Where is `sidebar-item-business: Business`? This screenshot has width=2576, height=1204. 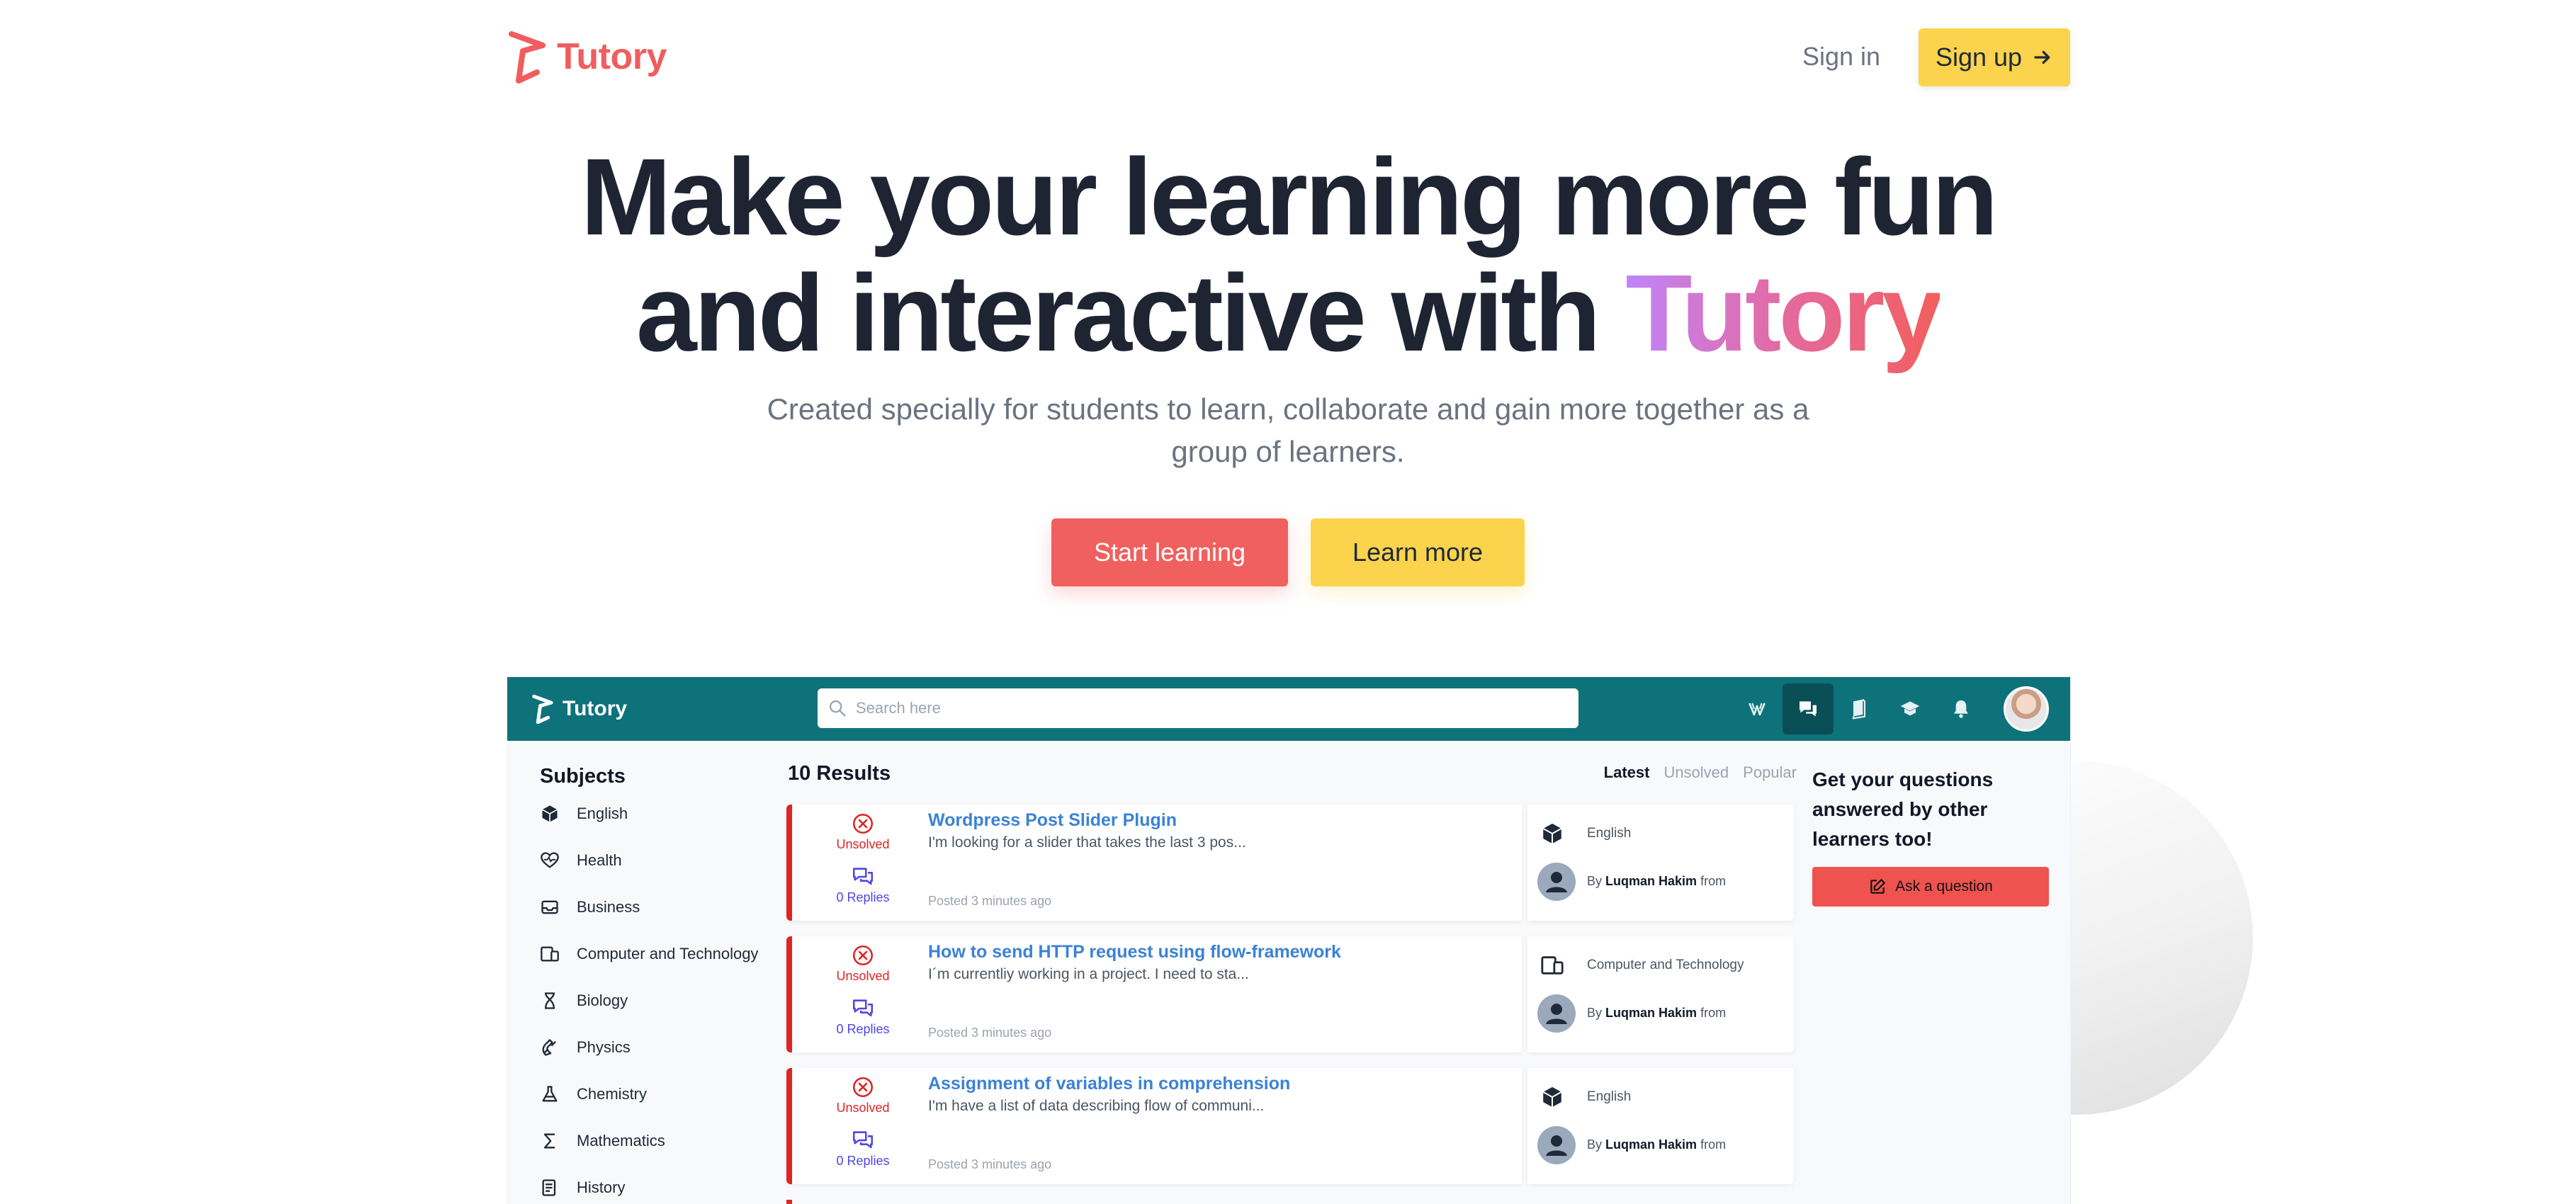
sidebar-item-business: Business is located at coordinates (653, 907).